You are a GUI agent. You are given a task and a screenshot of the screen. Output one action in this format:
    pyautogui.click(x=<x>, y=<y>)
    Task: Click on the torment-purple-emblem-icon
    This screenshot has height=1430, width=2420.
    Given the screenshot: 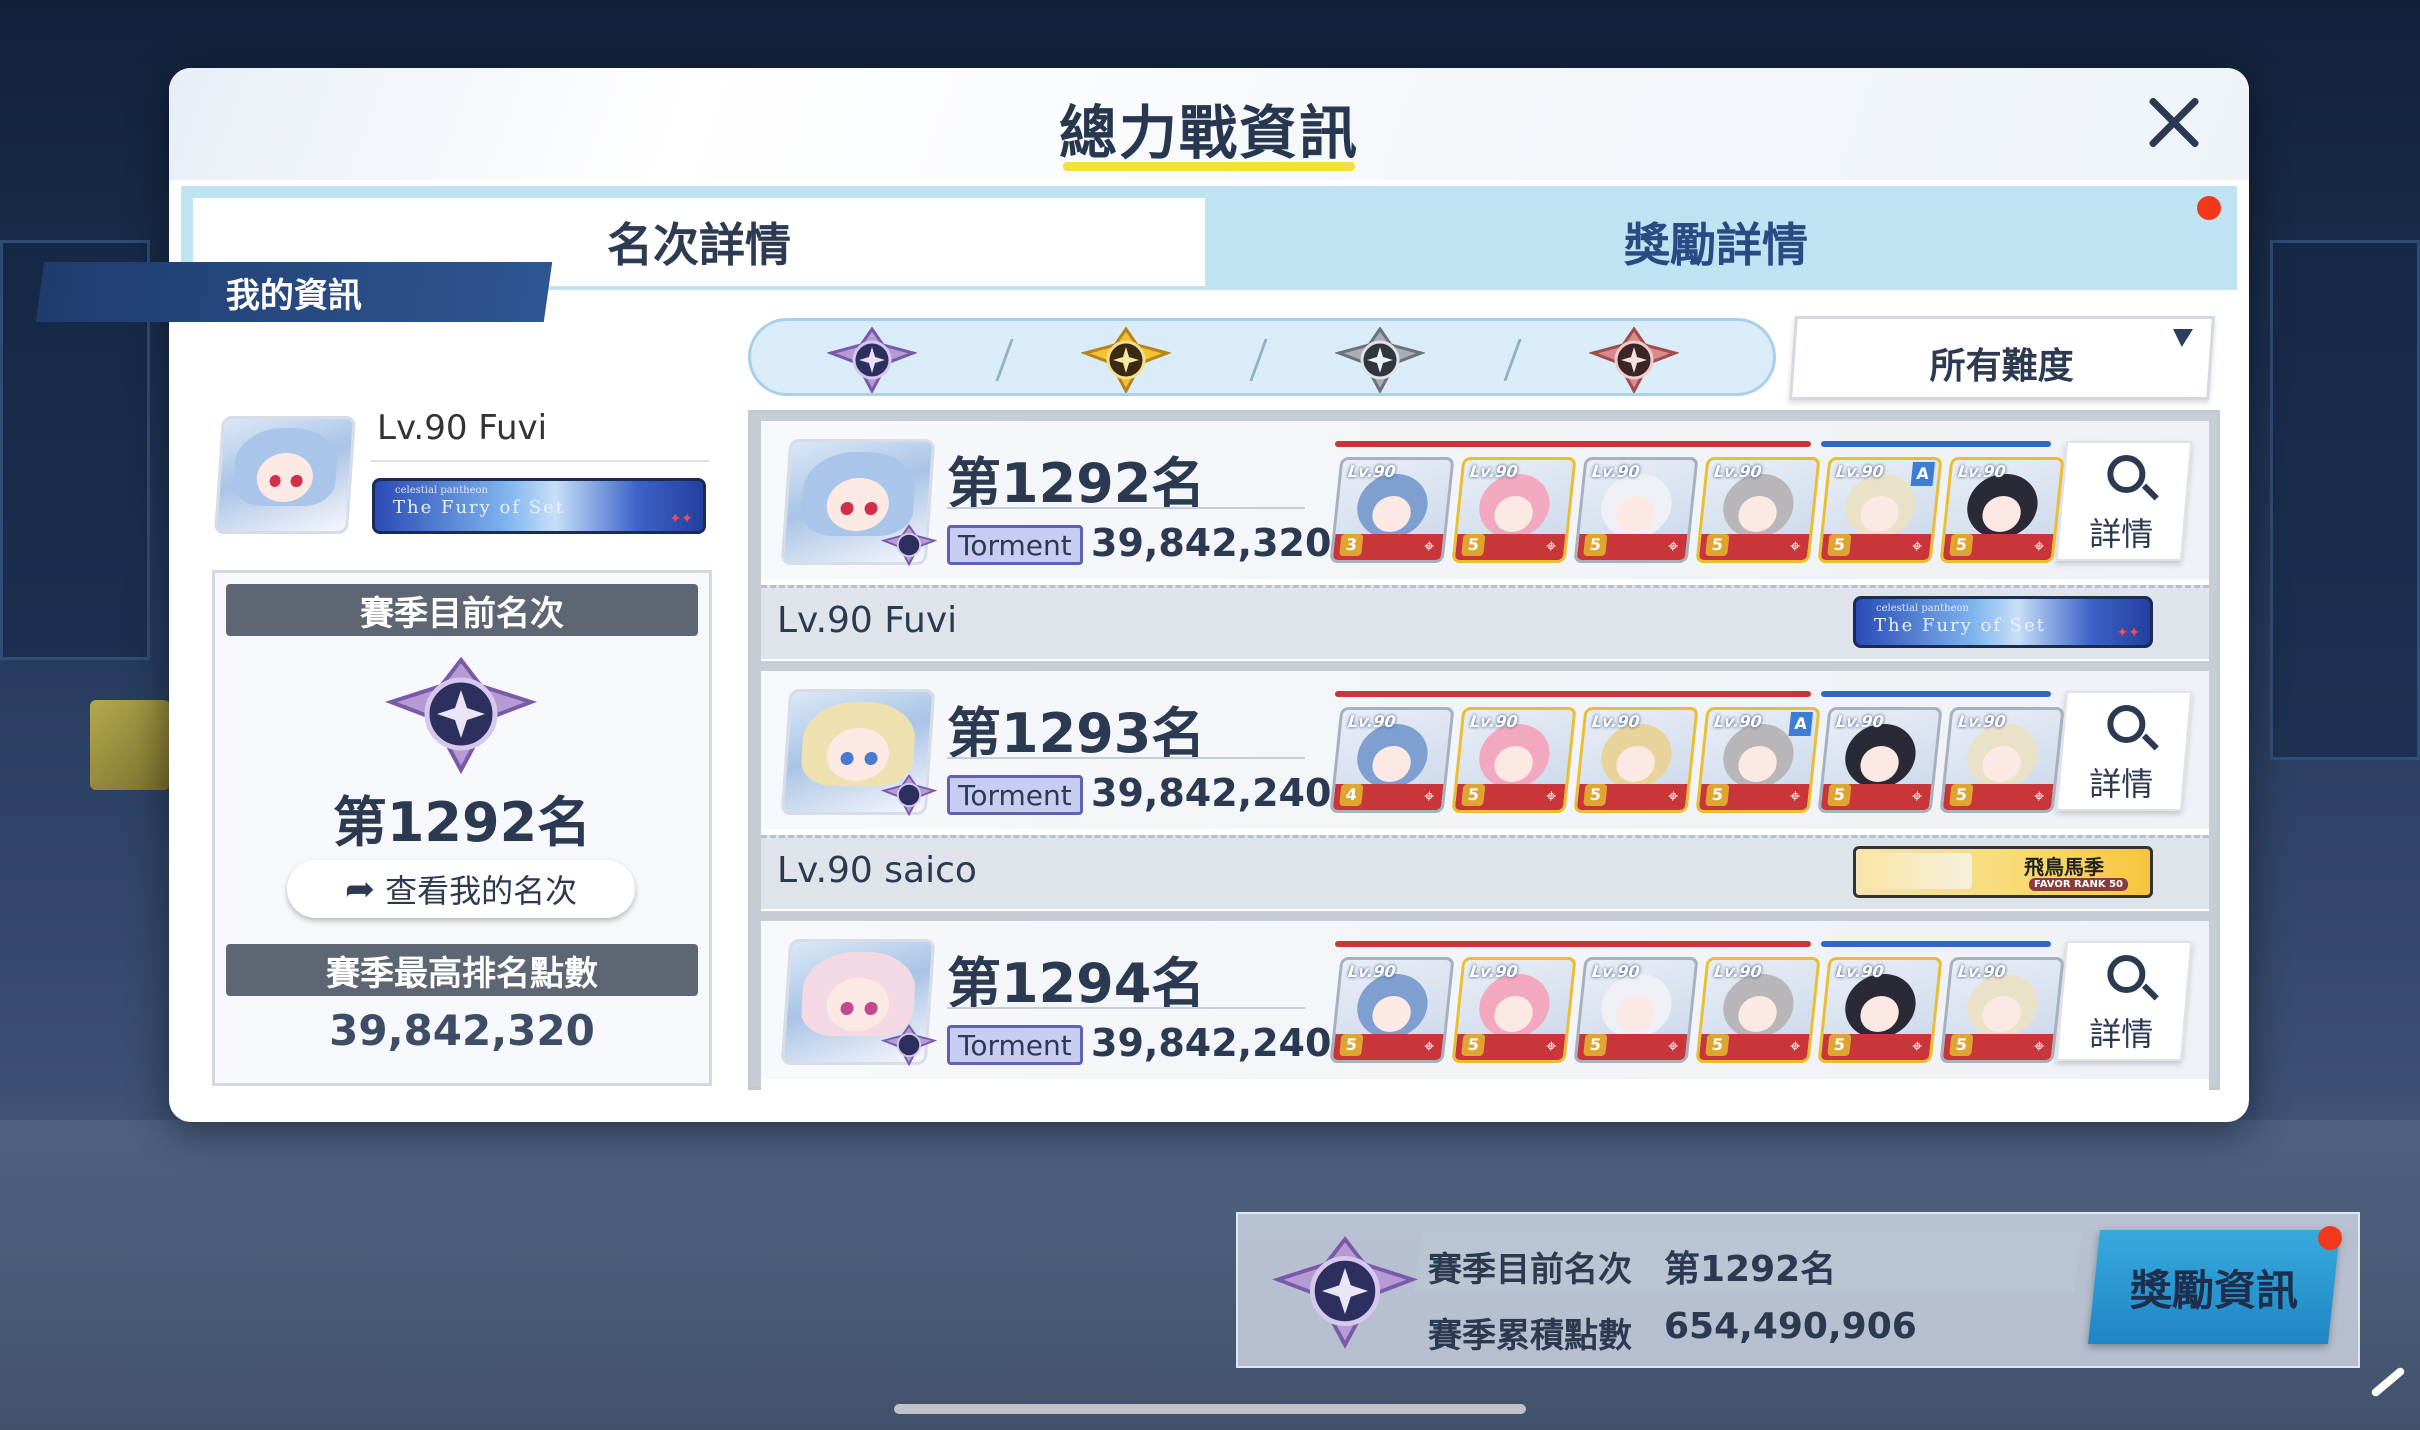 What is the action you would take?
    pyautogui.click(x=872, y=360)
    